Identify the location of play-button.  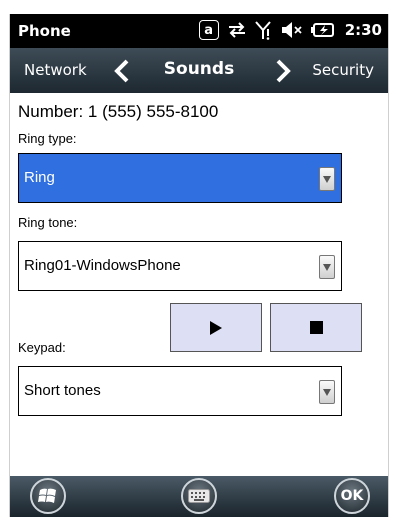
(216, 327).